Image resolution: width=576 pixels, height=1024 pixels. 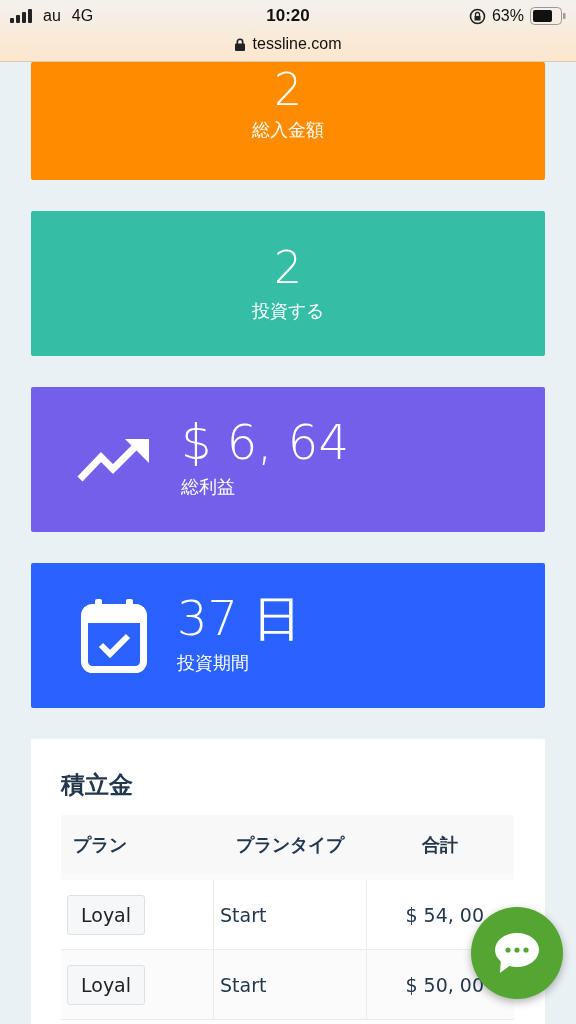 I want to click on column-header: プランタイプ, so click(x=290, y=846).